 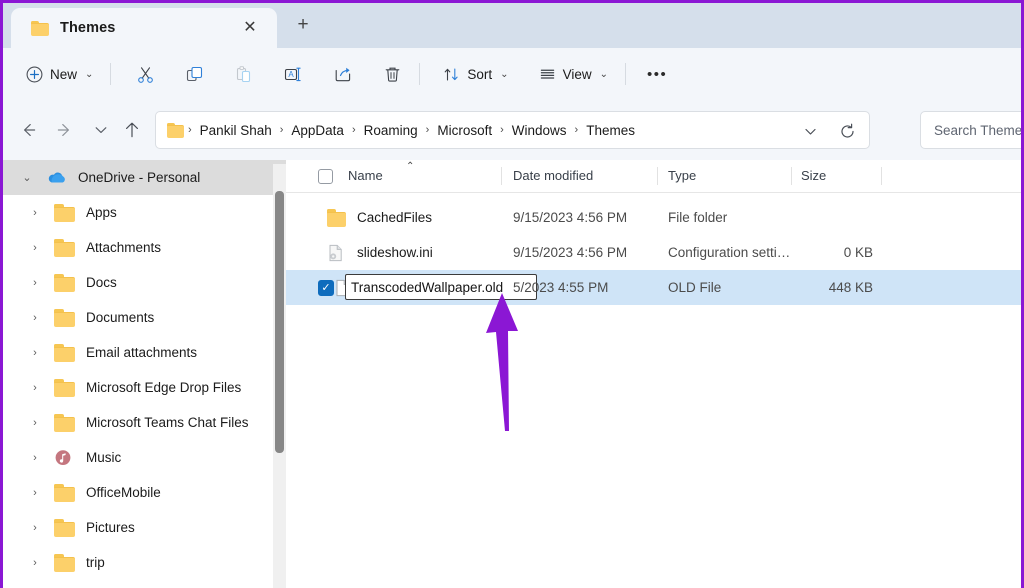 What do you see at coordinates (110, 527) in the screenshot?
I see `sidebar-item-label-pictures: Pictures` at bounding box center [110, 527].